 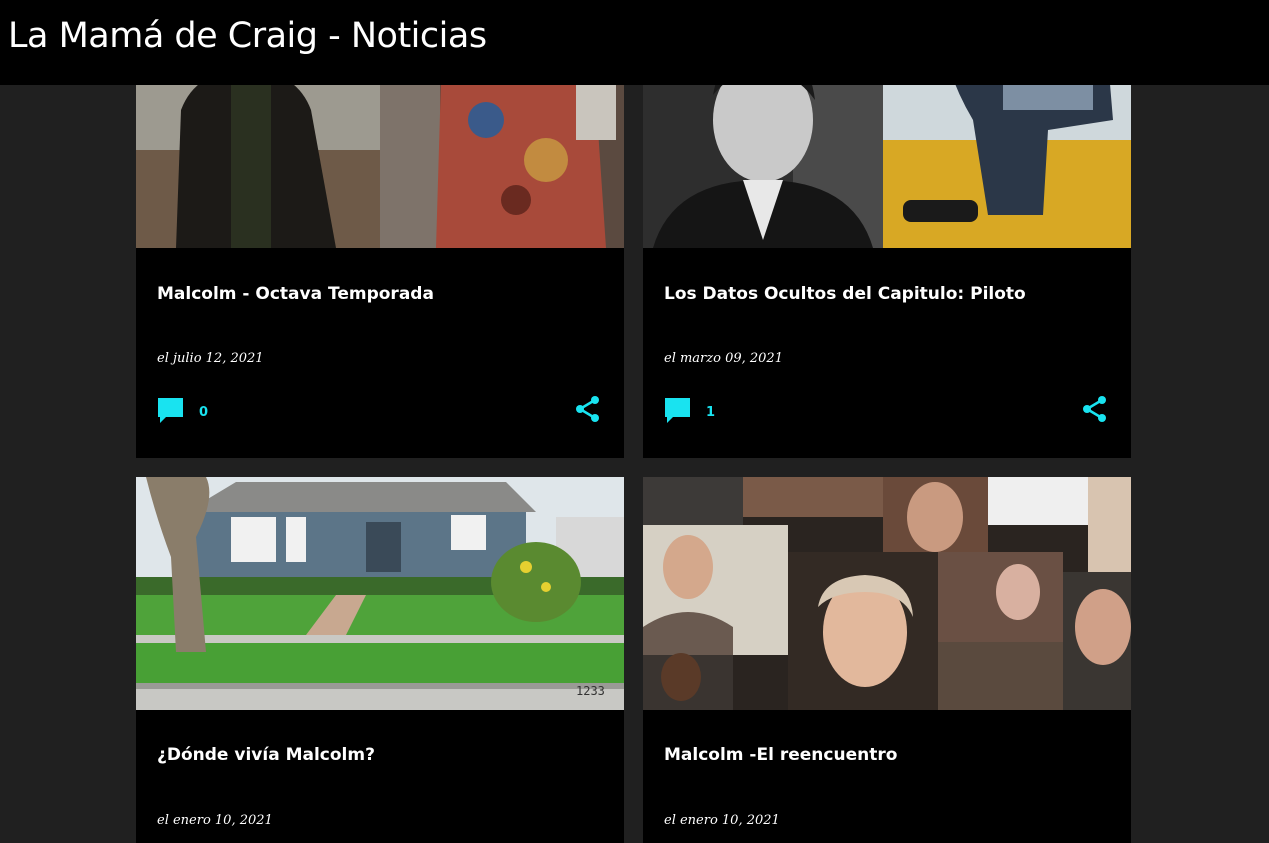 I want to click on post-title: Malcolm -El reencuentro, so click(x=780, y=755).